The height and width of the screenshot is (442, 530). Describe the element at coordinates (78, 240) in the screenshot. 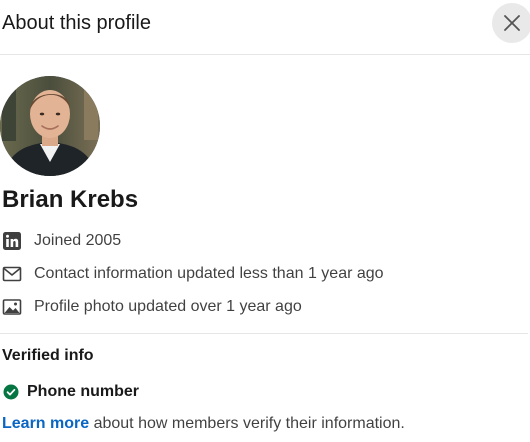

I see `joined-text: Joined 2005` at that location.